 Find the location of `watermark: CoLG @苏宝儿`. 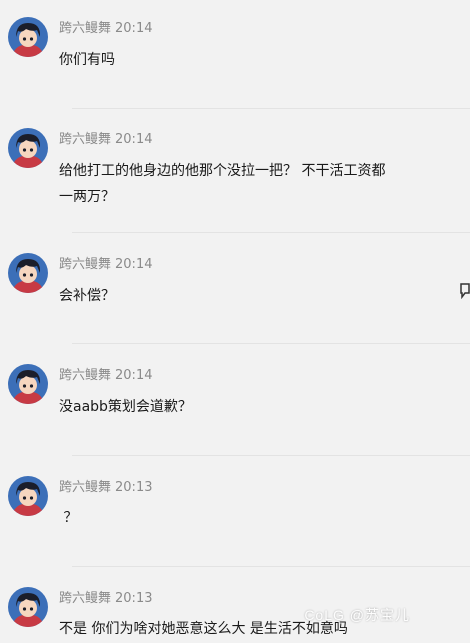

watermark: CoLG @苏宝儿 is located at coordinates (357, 615).